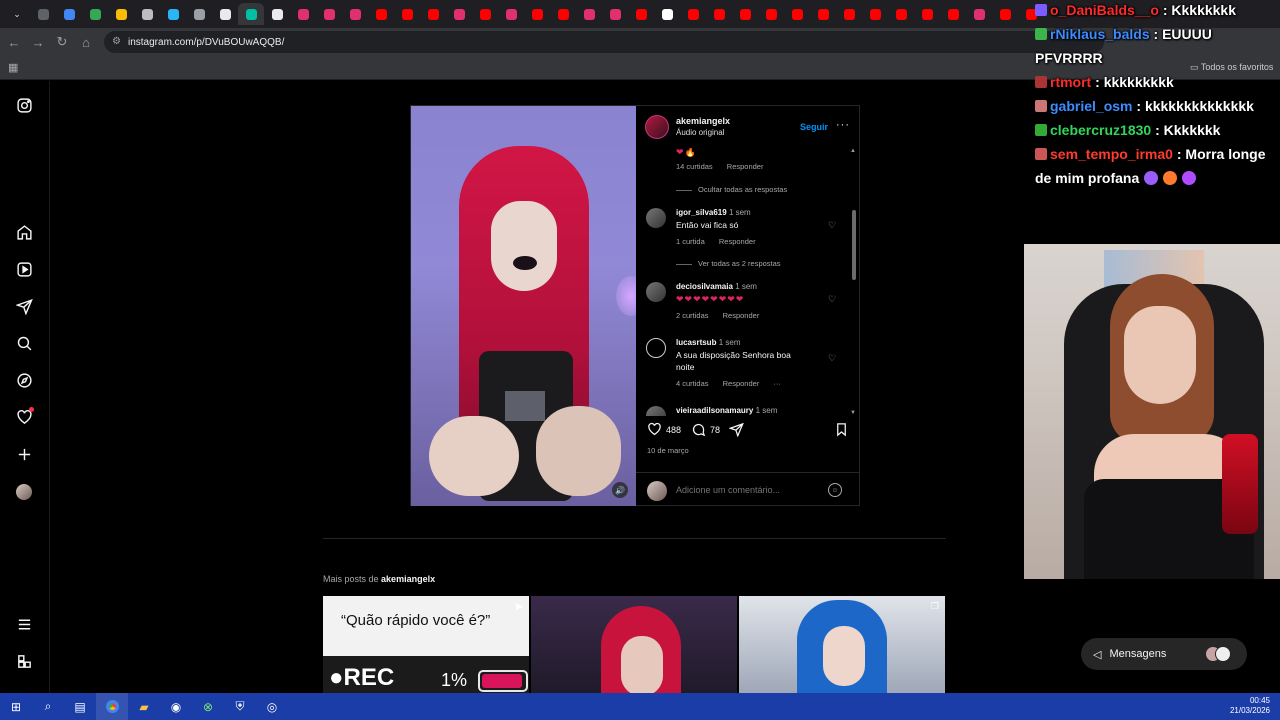 This screenshot has height=720, width=1280. I want to click on comment-input, so click(746, 490).